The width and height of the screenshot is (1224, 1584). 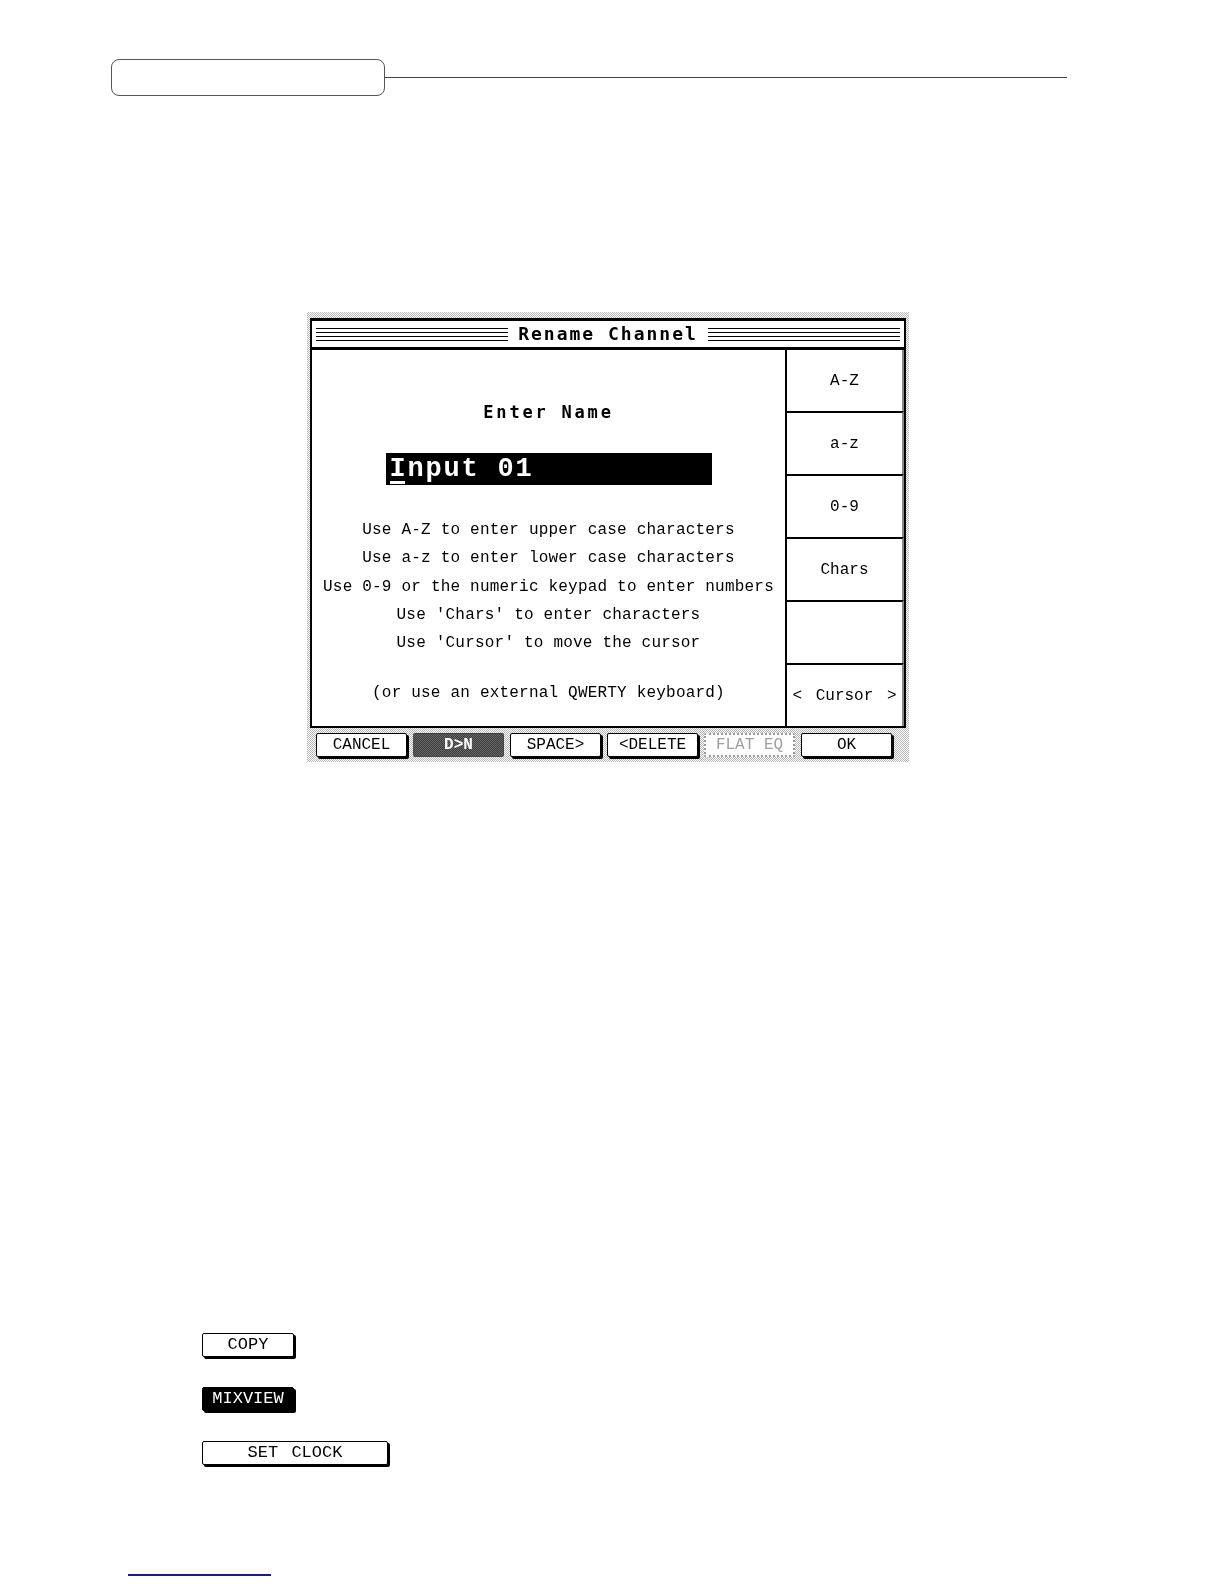 I want to click on softkey-button: < Cursor >, so click(x=845, y=694).